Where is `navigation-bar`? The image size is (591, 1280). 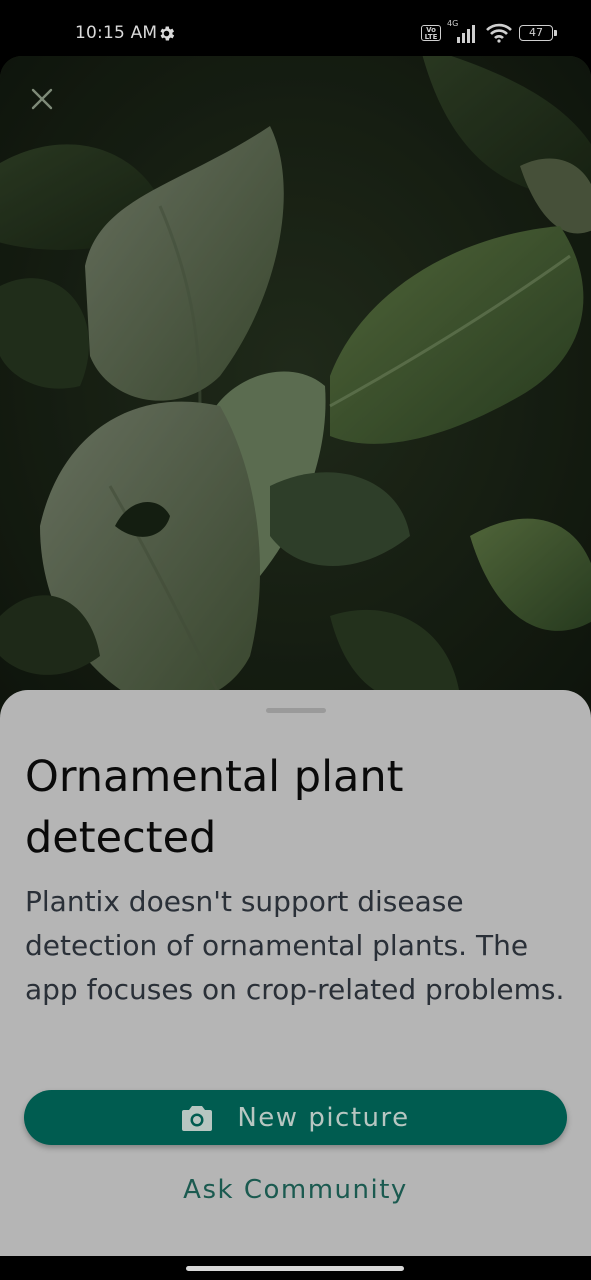 navigation-bar is located at coordinates (295, 1268).